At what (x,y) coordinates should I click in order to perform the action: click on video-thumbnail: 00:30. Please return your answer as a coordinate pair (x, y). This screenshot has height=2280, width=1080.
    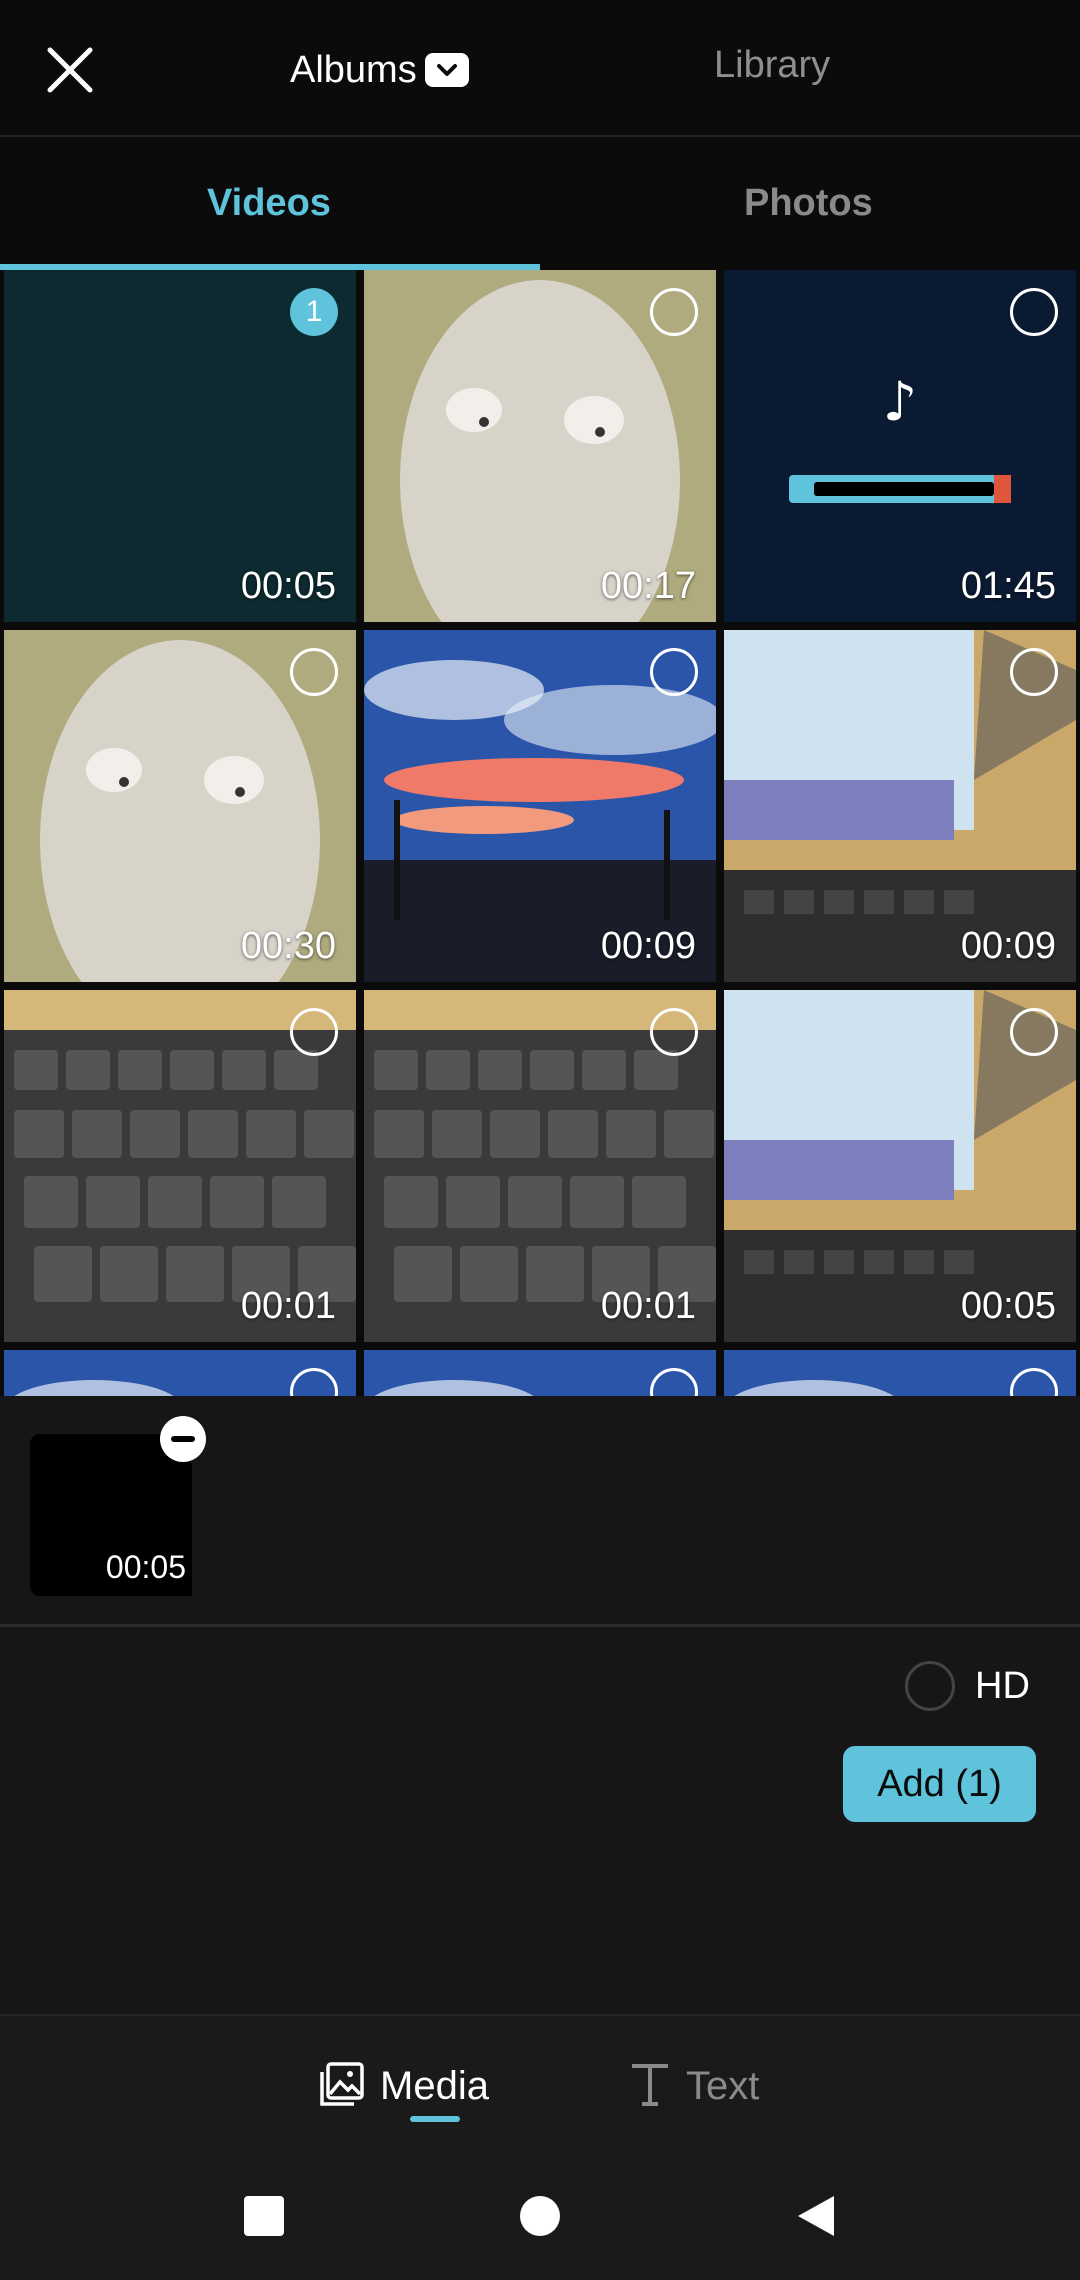
    Looking at the image, I should click on (180, 806).